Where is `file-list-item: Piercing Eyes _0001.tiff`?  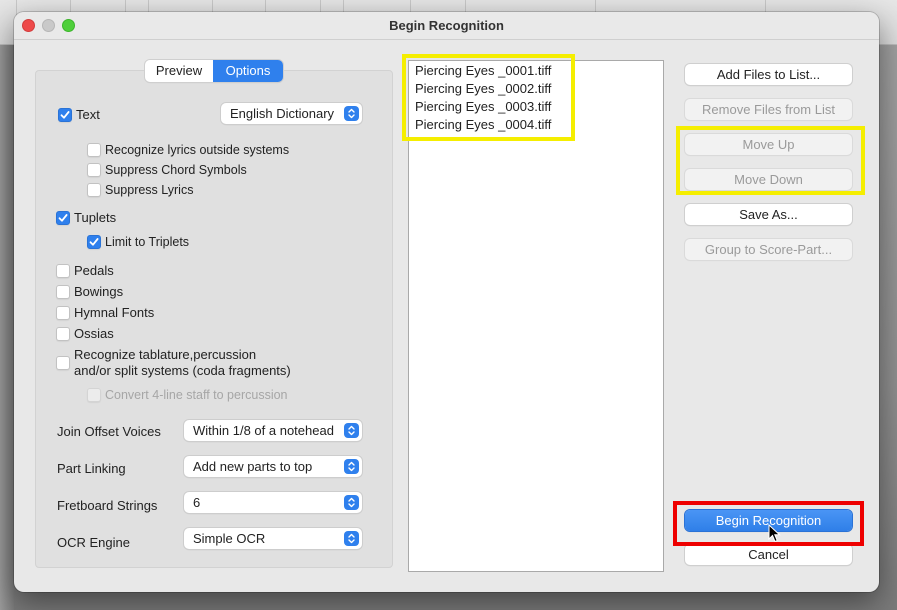 file-list-item: Piercing Eyes _0001.tiff is located at coordinates (483, 70).